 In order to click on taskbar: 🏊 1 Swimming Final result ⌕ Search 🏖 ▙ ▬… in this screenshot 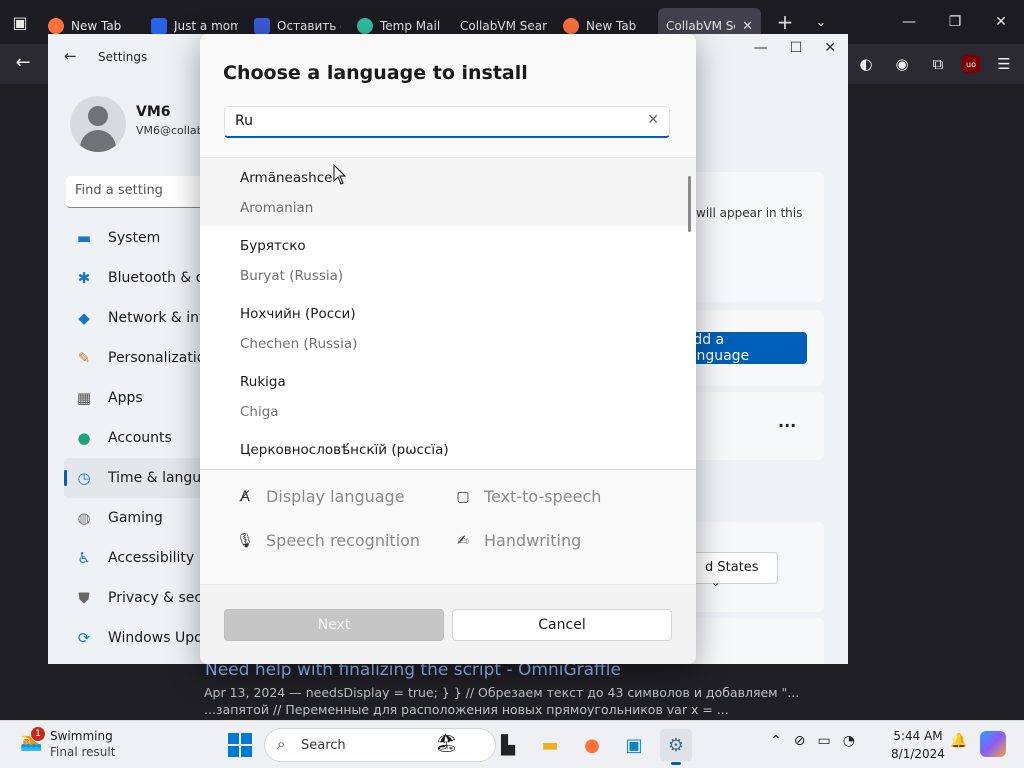, I will do `click(512, 744)`.